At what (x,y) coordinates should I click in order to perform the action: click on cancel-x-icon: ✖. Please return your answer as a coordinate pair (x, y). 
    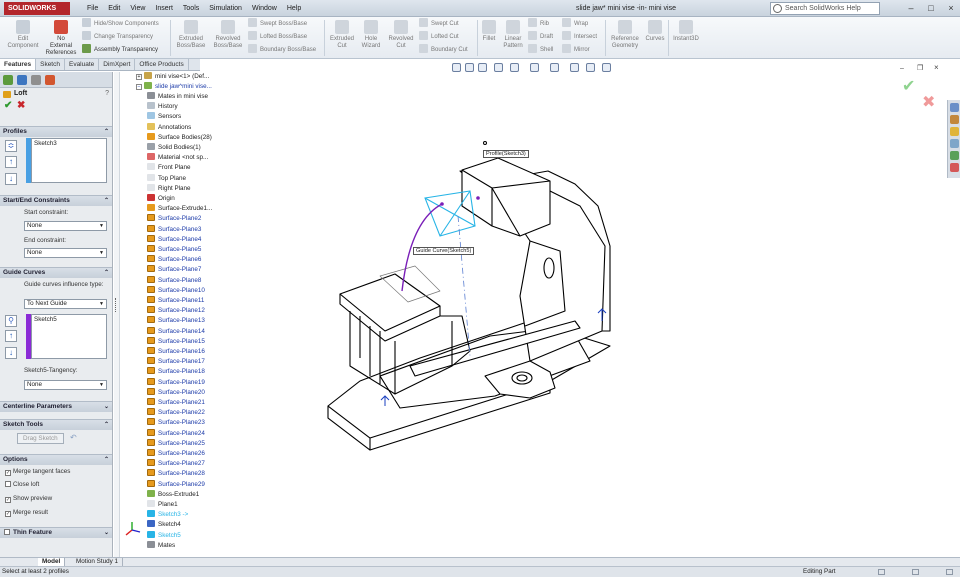
    Looking at the image, I should click on (21, 105).